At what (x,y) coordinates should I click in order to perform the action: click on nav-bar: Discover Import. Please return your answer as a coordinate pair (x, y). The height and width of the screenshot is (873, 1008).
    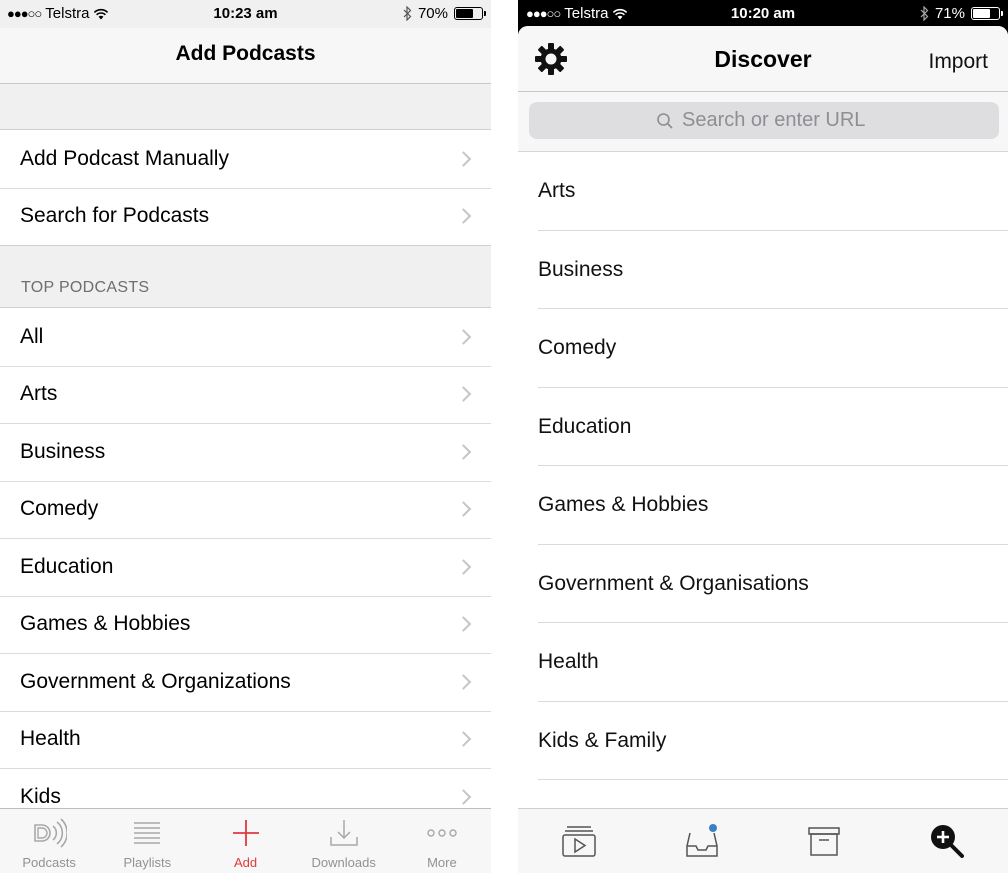
    Looking at the image, I should click on (763, 59).